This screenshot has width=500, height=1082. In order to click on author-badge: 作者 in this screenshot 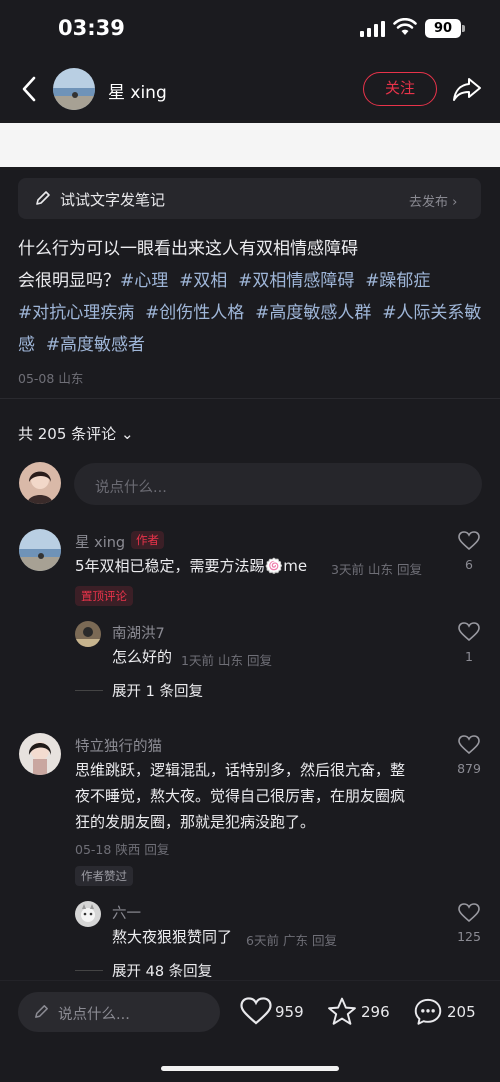, I will do `click(147, 540)`.